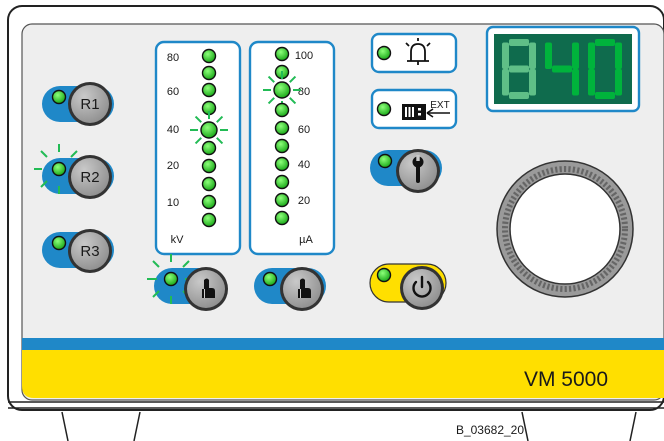 The image size is (664, 441). Describe the element at coordinates (304, 92) in the screenshot. I see `ua-tick-80: 80` at that location.